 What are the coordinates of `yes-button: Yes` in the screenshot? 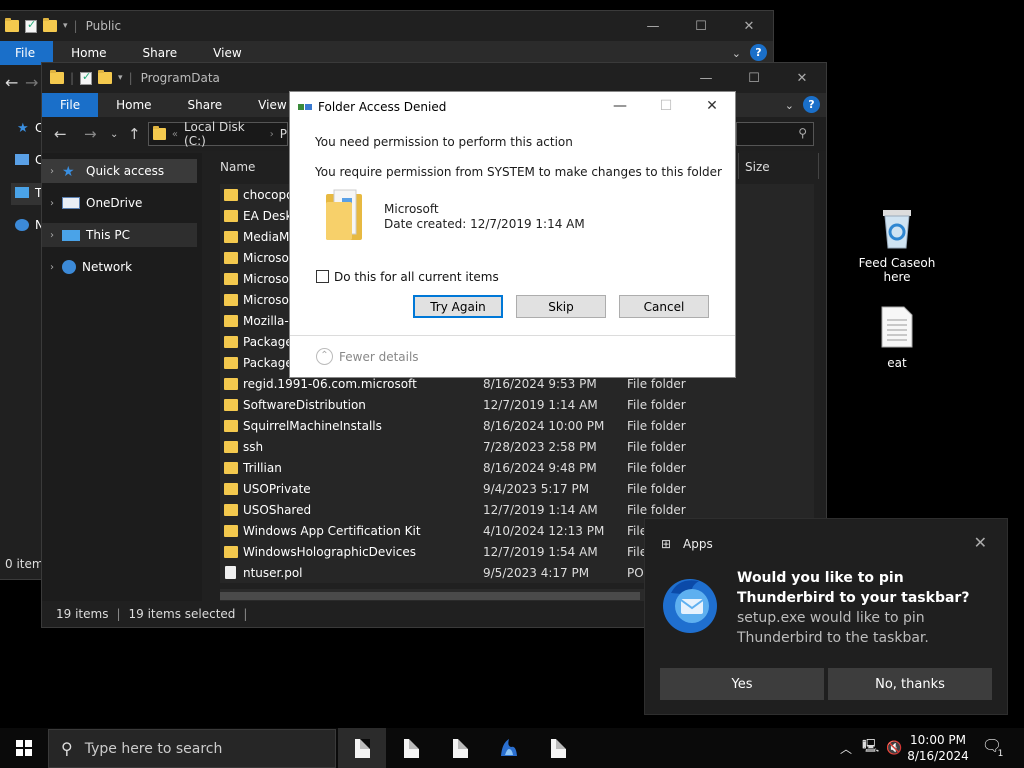 It's located at (742, 684).